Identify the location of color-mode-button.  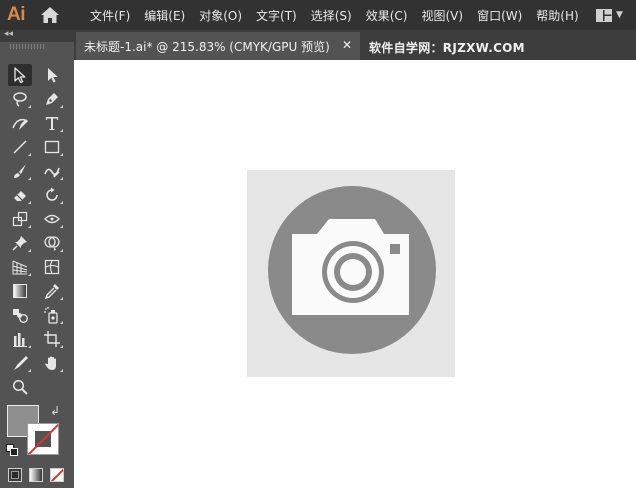
(15, 475).